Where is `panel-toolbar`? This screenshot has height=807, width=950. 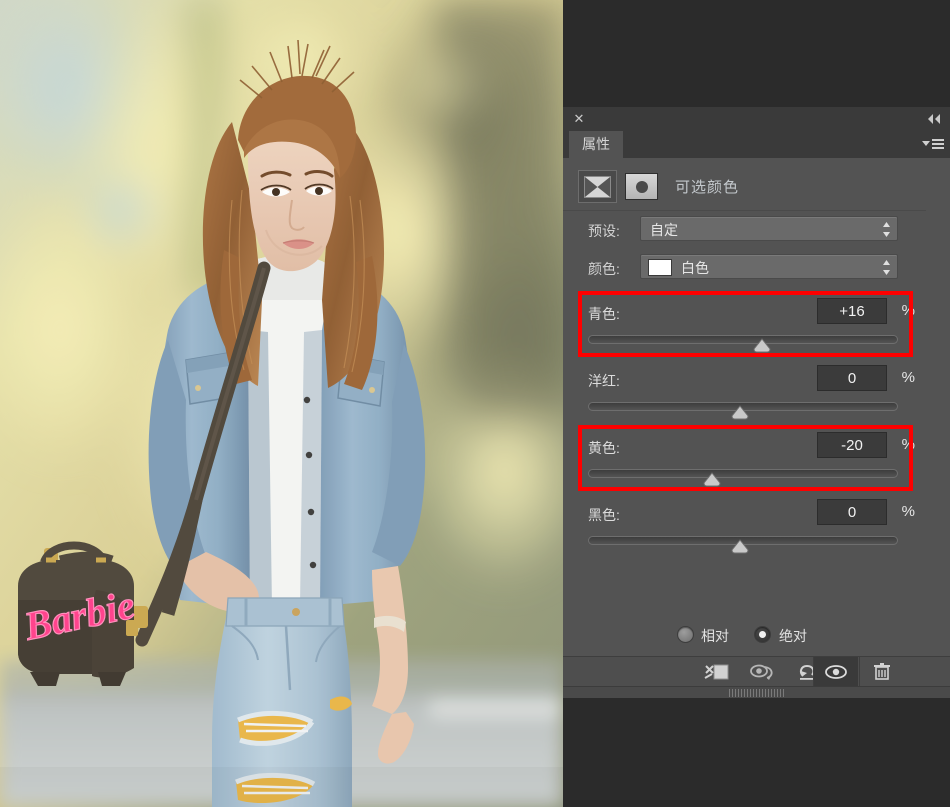
panel-toolbar is located at coordinates (756, 671).